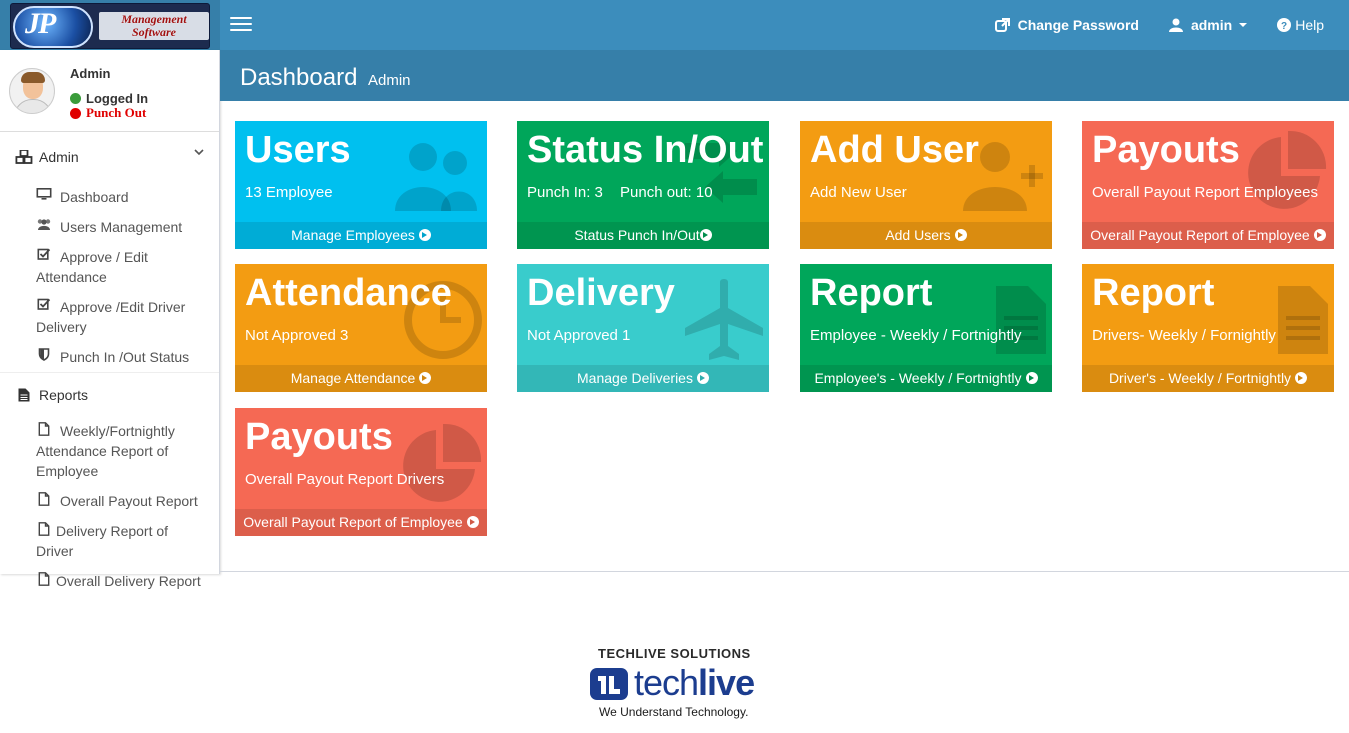 The height and width of the screenshot is (733, 1349). What do you see at coordinates (724, 319) in the screenshot?
I see `plane-icon` at bounding box center [724, 319].